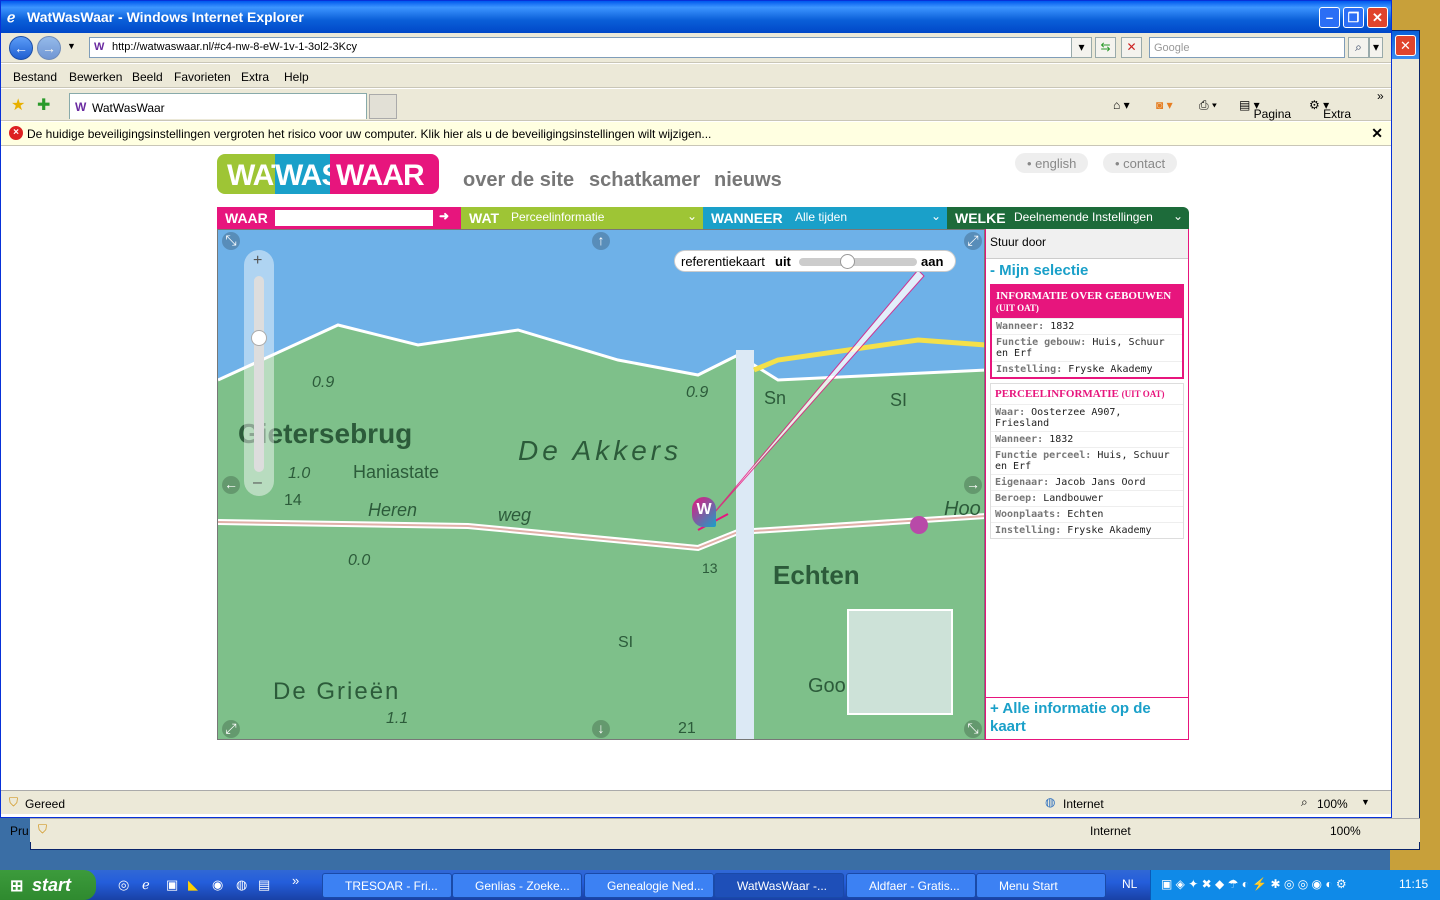 The width and height of the screenshot is (1440, 900). Describe the element at coordinates (231, 241) in the screenshot. I see `pan-northwest-icon: ⤡` at that location.